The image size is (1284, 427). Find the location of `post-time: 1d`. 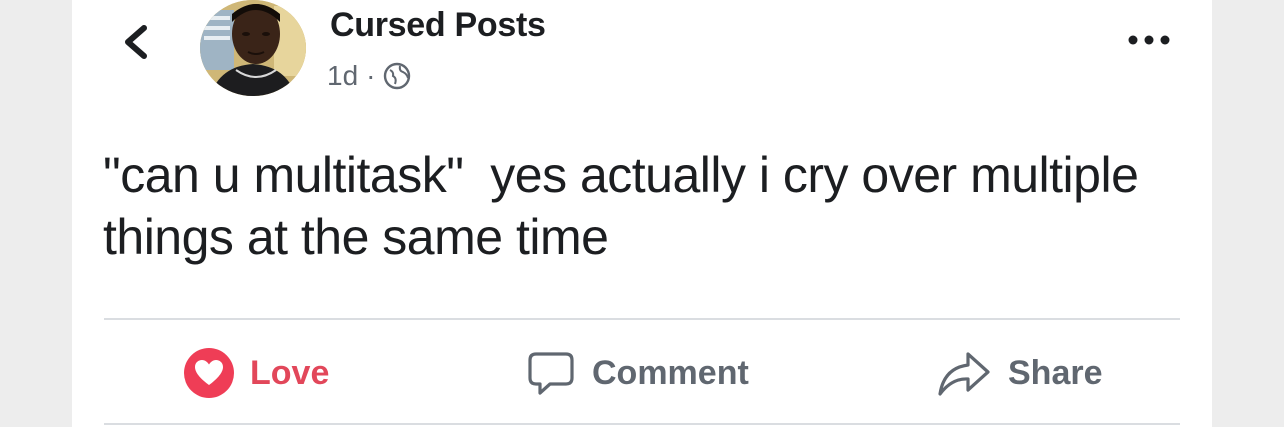

post-time: 1d is located at coordinates (342, 76).